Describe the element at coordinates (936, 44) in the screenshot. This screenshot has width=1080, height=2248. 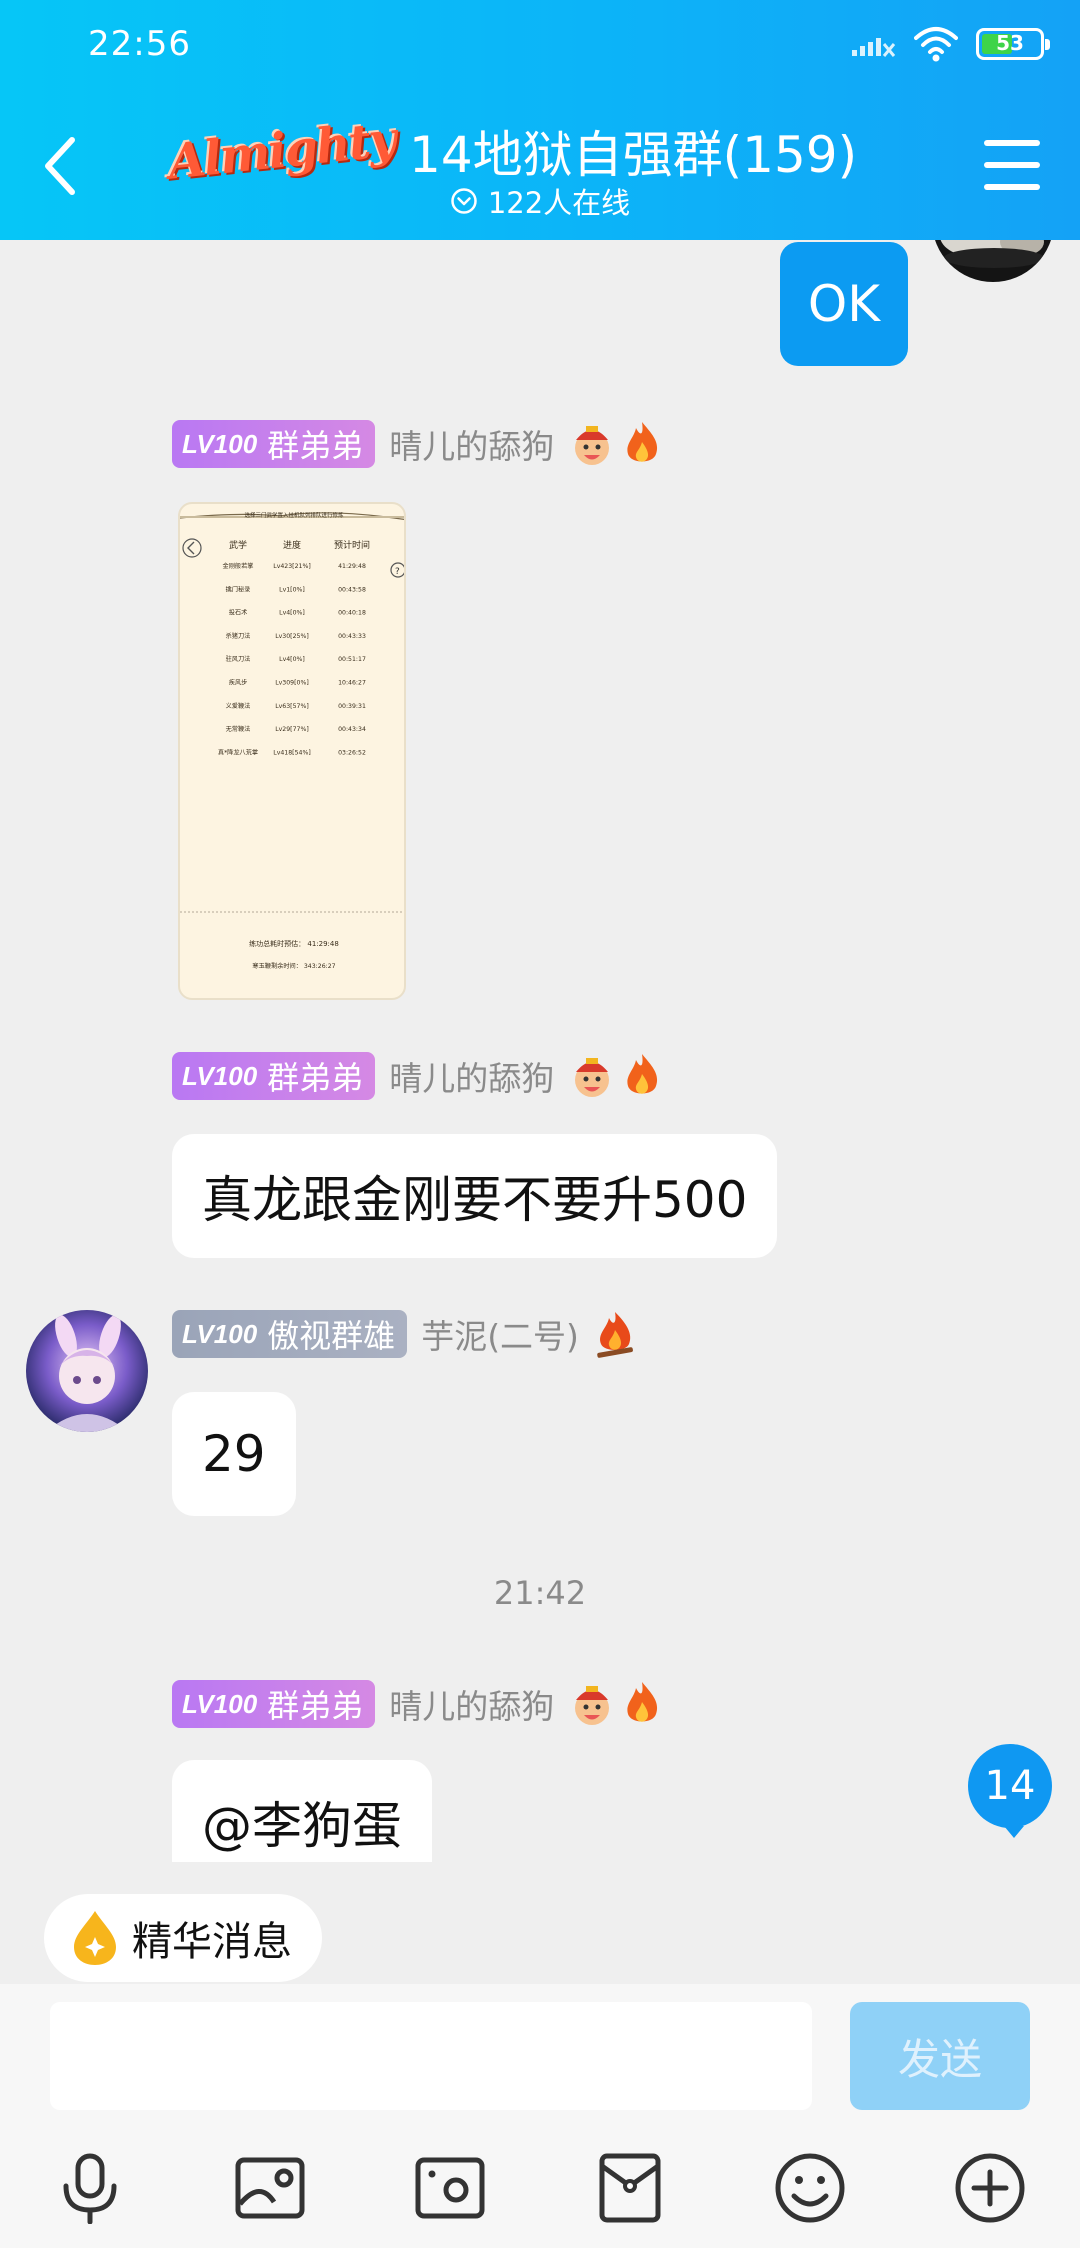
I see `wifi-icon` at that location.